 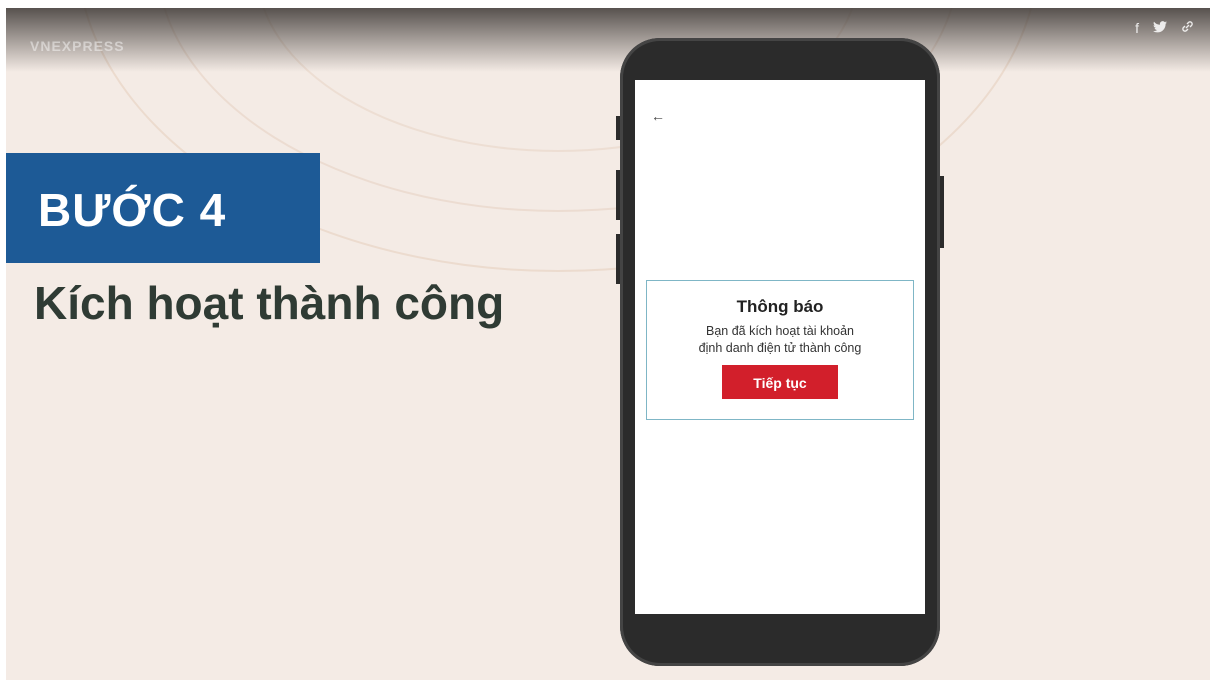 I want to click on facebook-icon: f, so click(x=1137, y=28).